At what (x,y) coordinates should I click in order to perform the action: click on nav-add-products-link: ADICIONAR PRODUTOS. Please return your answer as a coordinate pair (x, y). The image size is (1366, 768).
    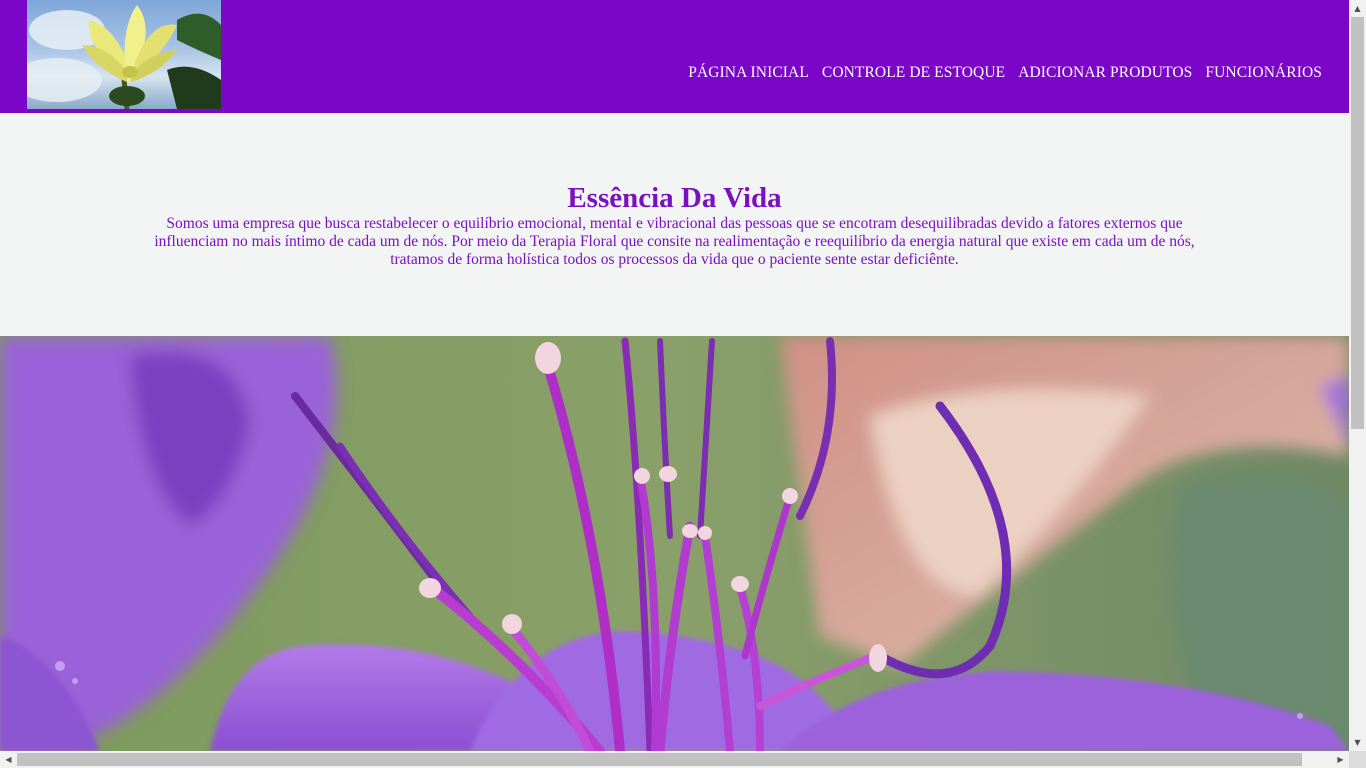
    Looking at the image, I should click on (1105, 73).